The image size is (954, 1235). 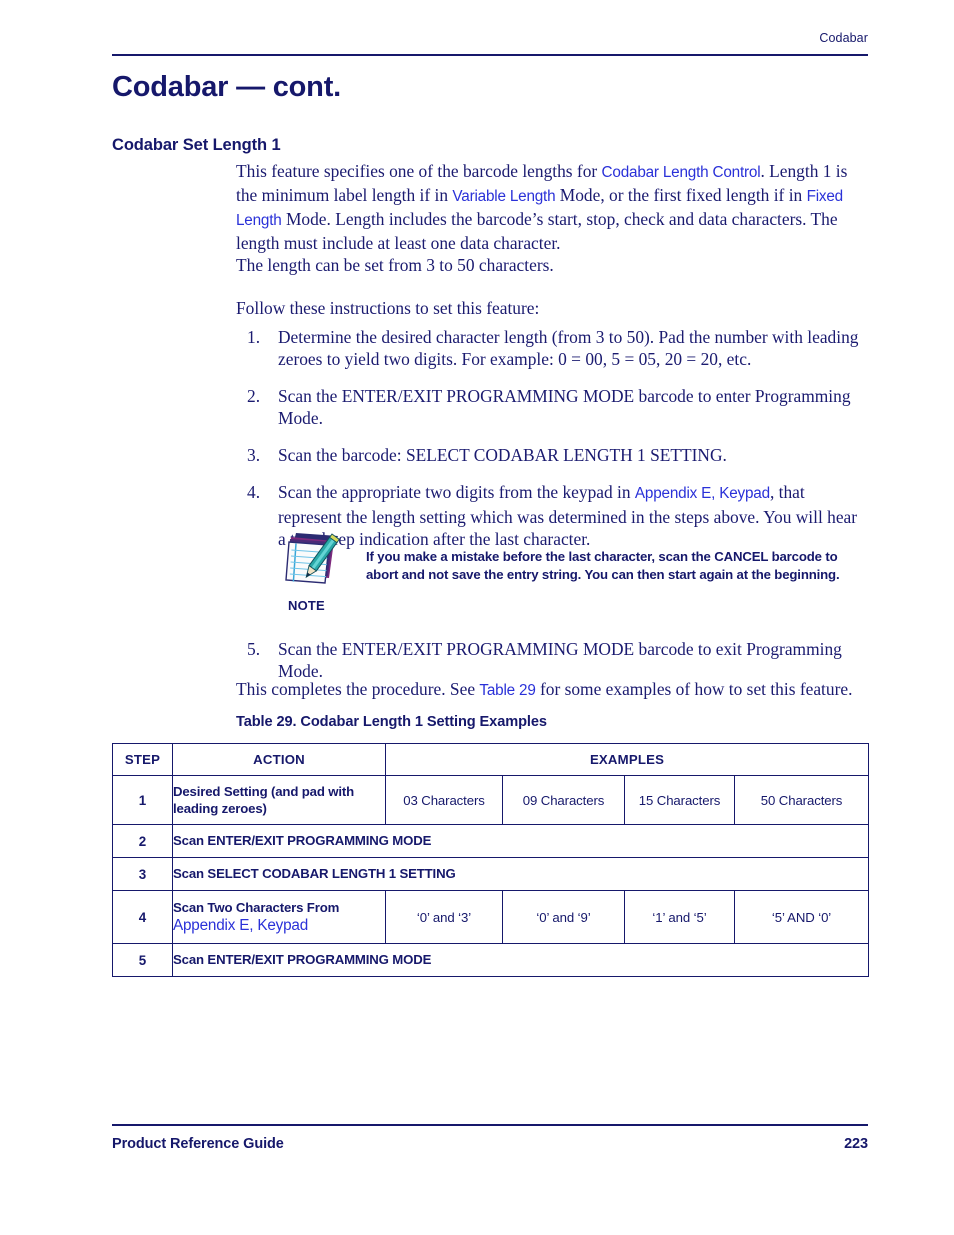 What do you see at coordinates (142, 874) in the screenshot?
I see `cell-step: 3` at bounding box center [142, 874].